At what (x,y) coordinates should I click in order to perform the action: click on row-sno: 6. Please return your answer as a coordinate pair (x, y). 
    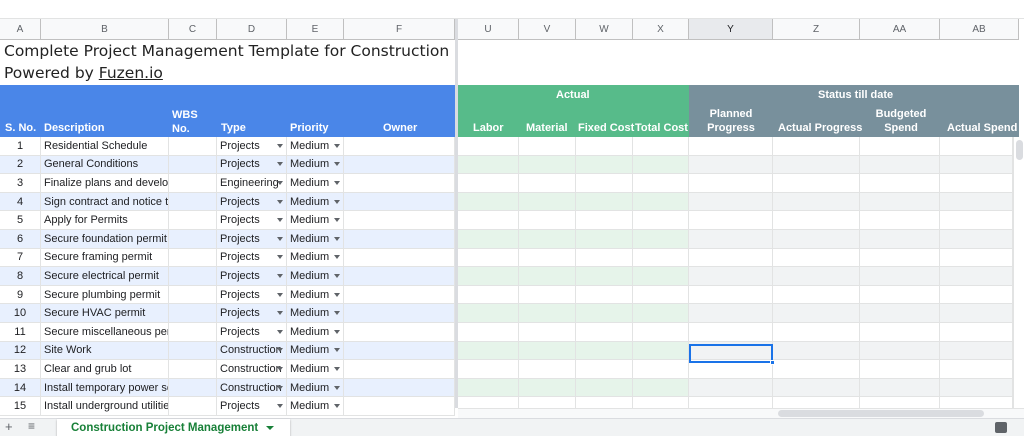
    Looking at the image, I should click on (20, 239).